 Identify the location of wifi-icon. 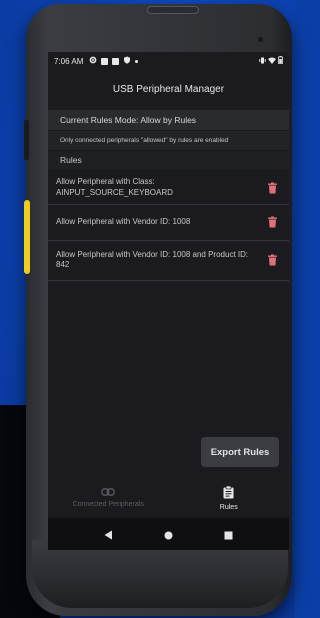
(272, 61).